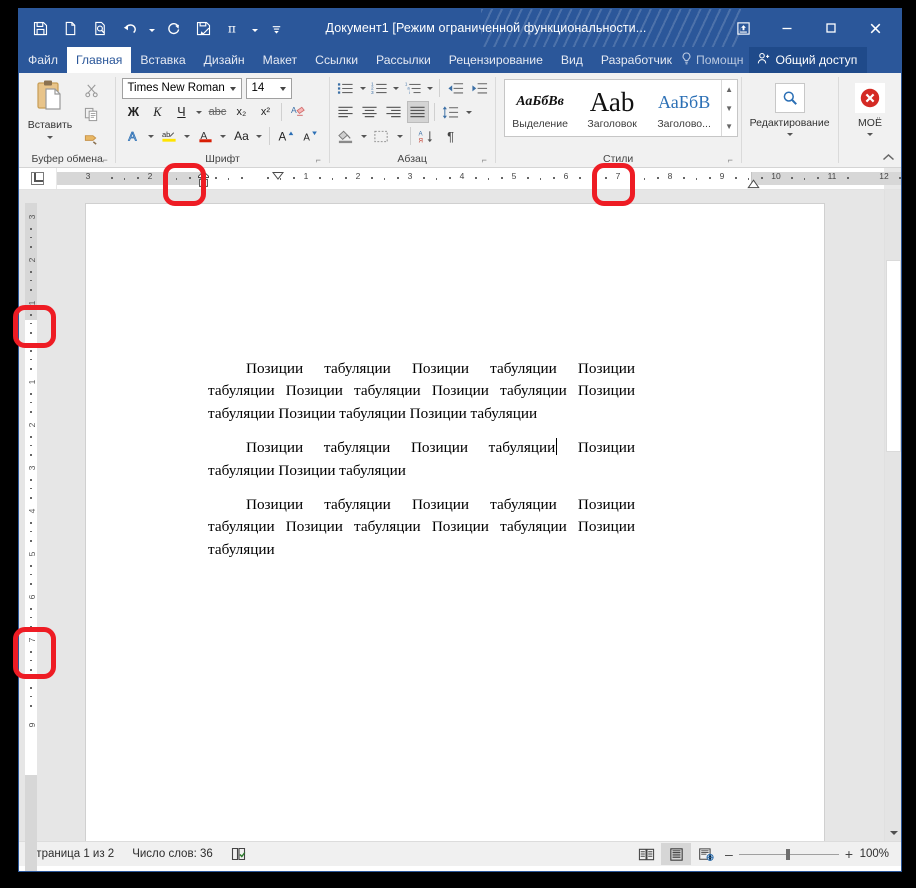 Image resolution: width=916 pixels, height=888 pixels. Describe the element at coordinates (239, 854) in the screenshot. I see `proofing-check-icon` at that location.